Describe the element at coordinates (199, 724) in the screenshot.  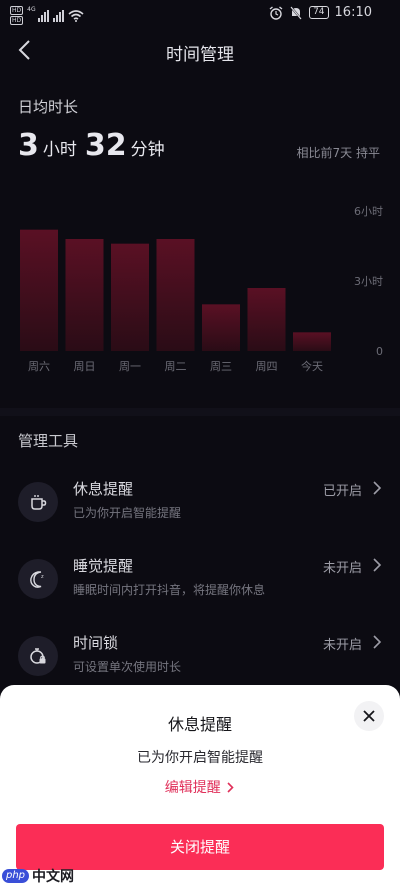
I see `sheet-title: 休息提醒` at that location.